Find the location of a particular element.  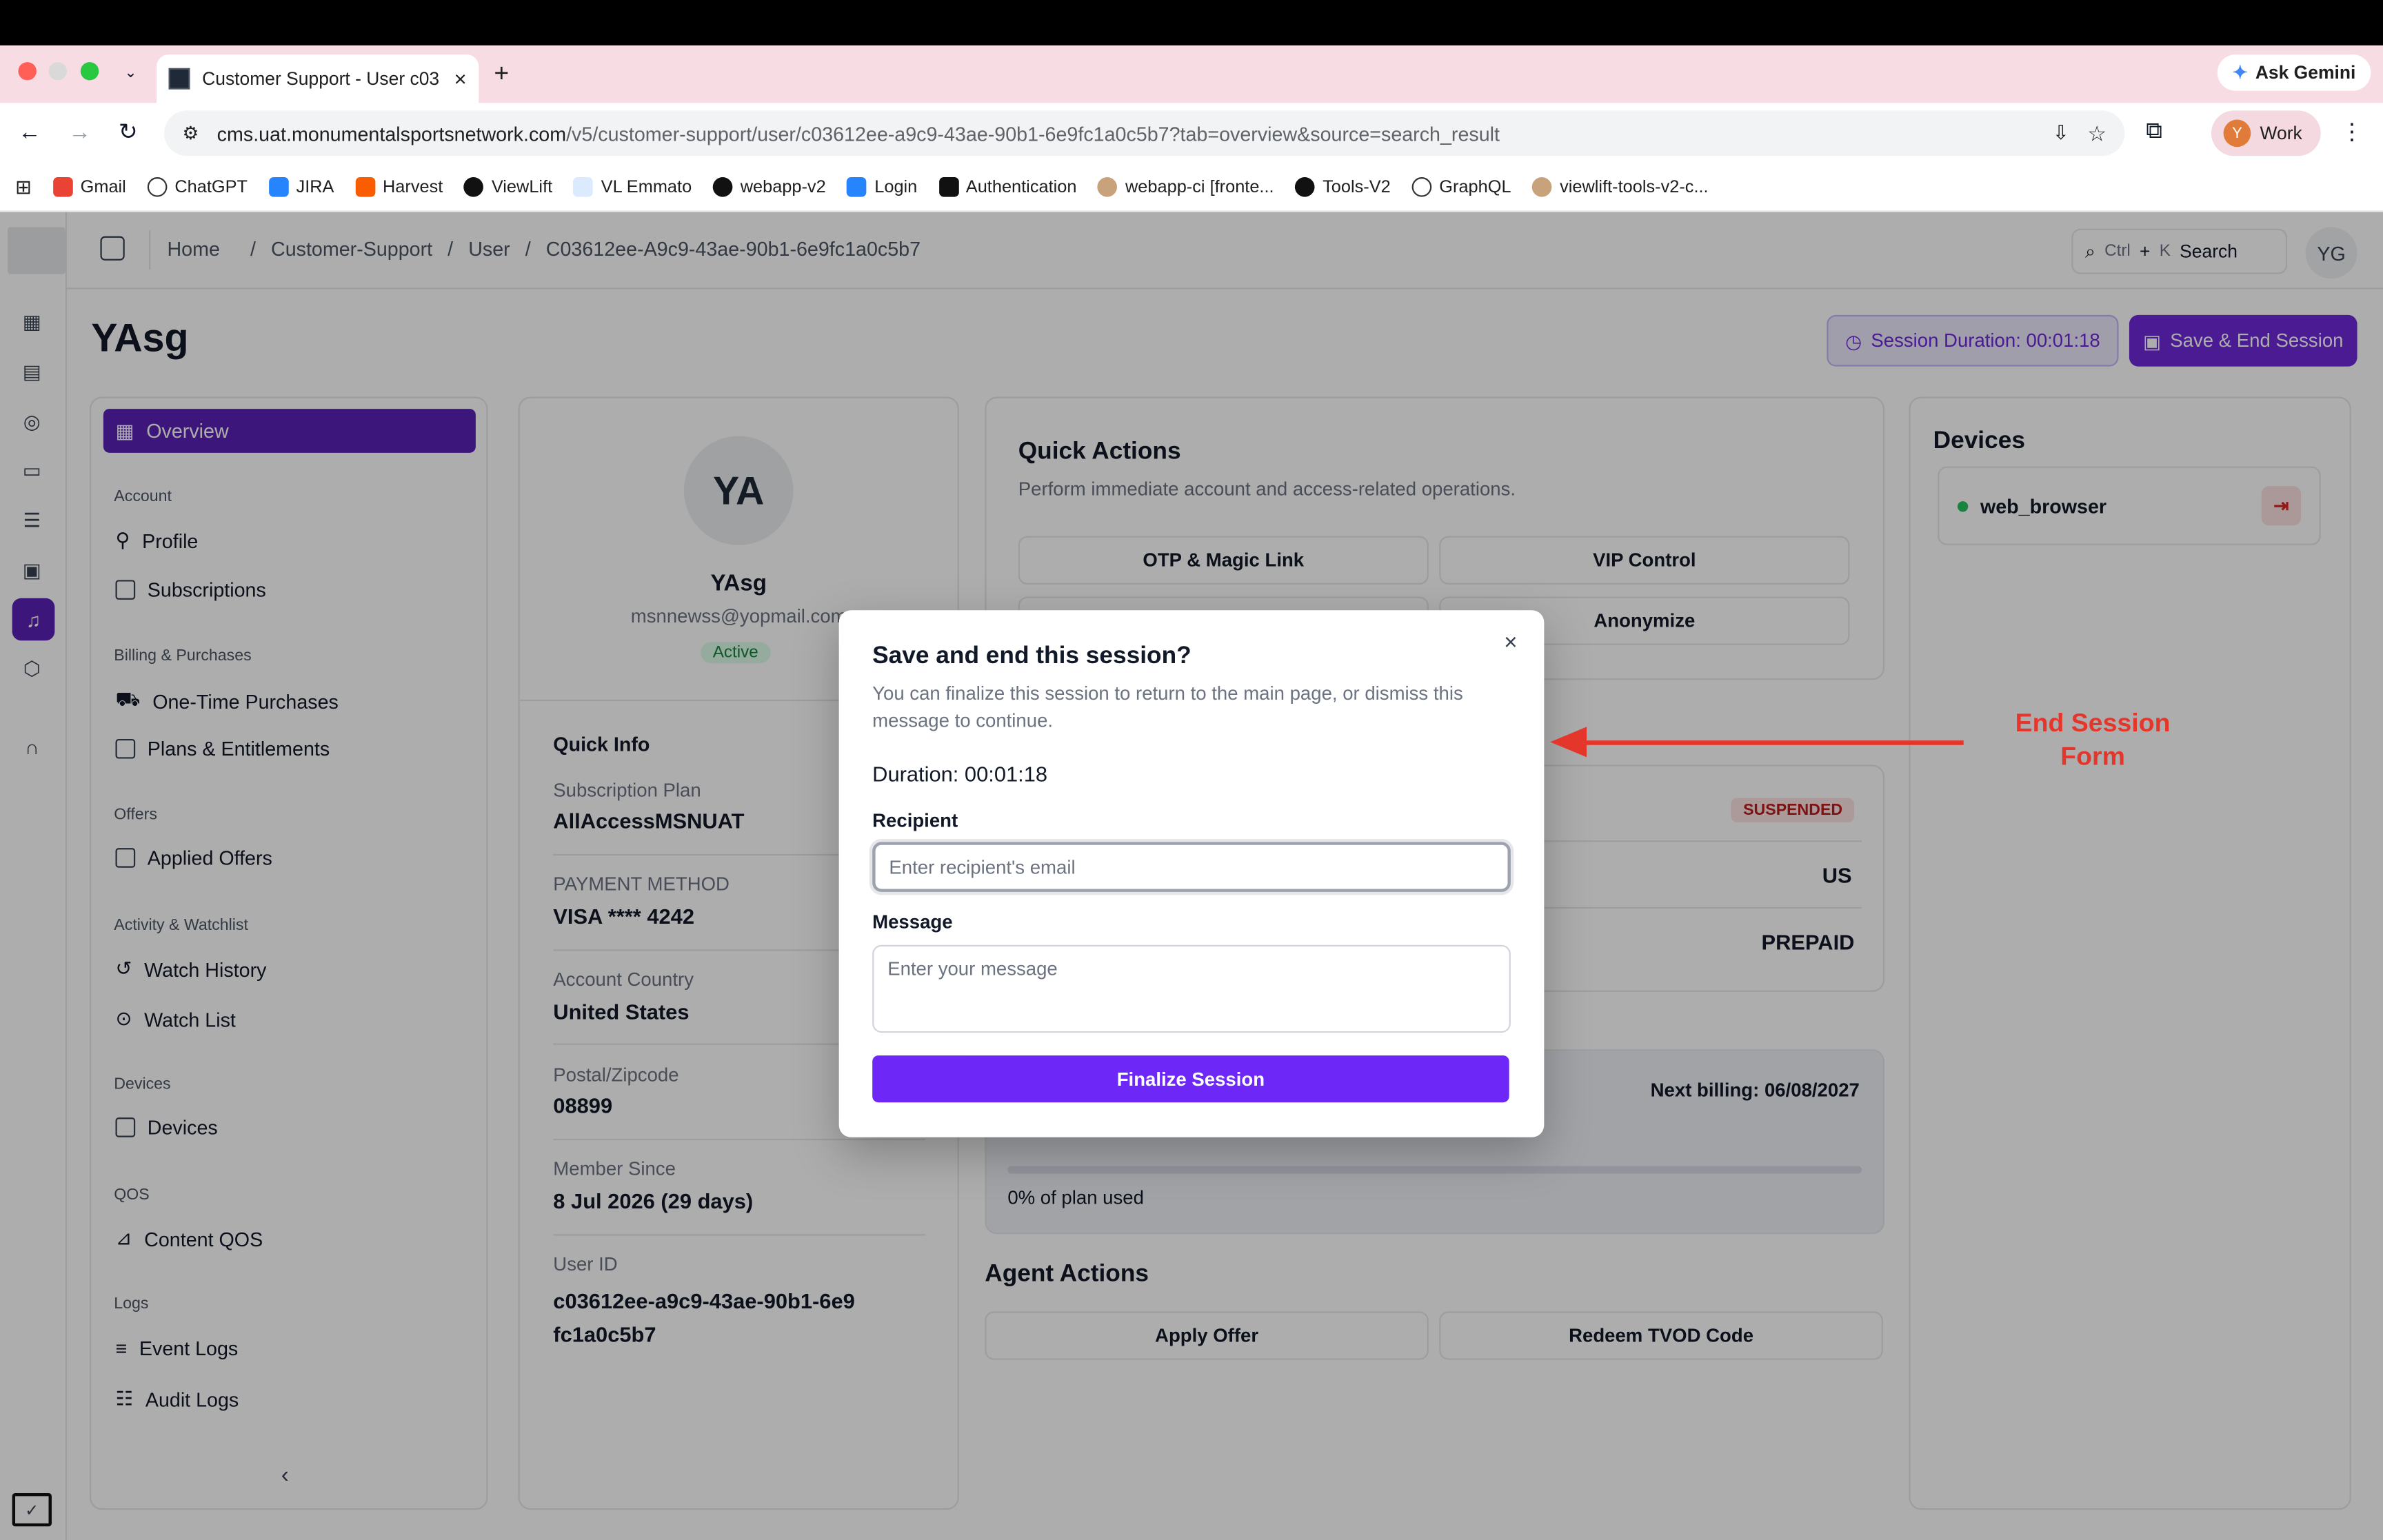

globe-icon is located at coordinates (1421, 187).